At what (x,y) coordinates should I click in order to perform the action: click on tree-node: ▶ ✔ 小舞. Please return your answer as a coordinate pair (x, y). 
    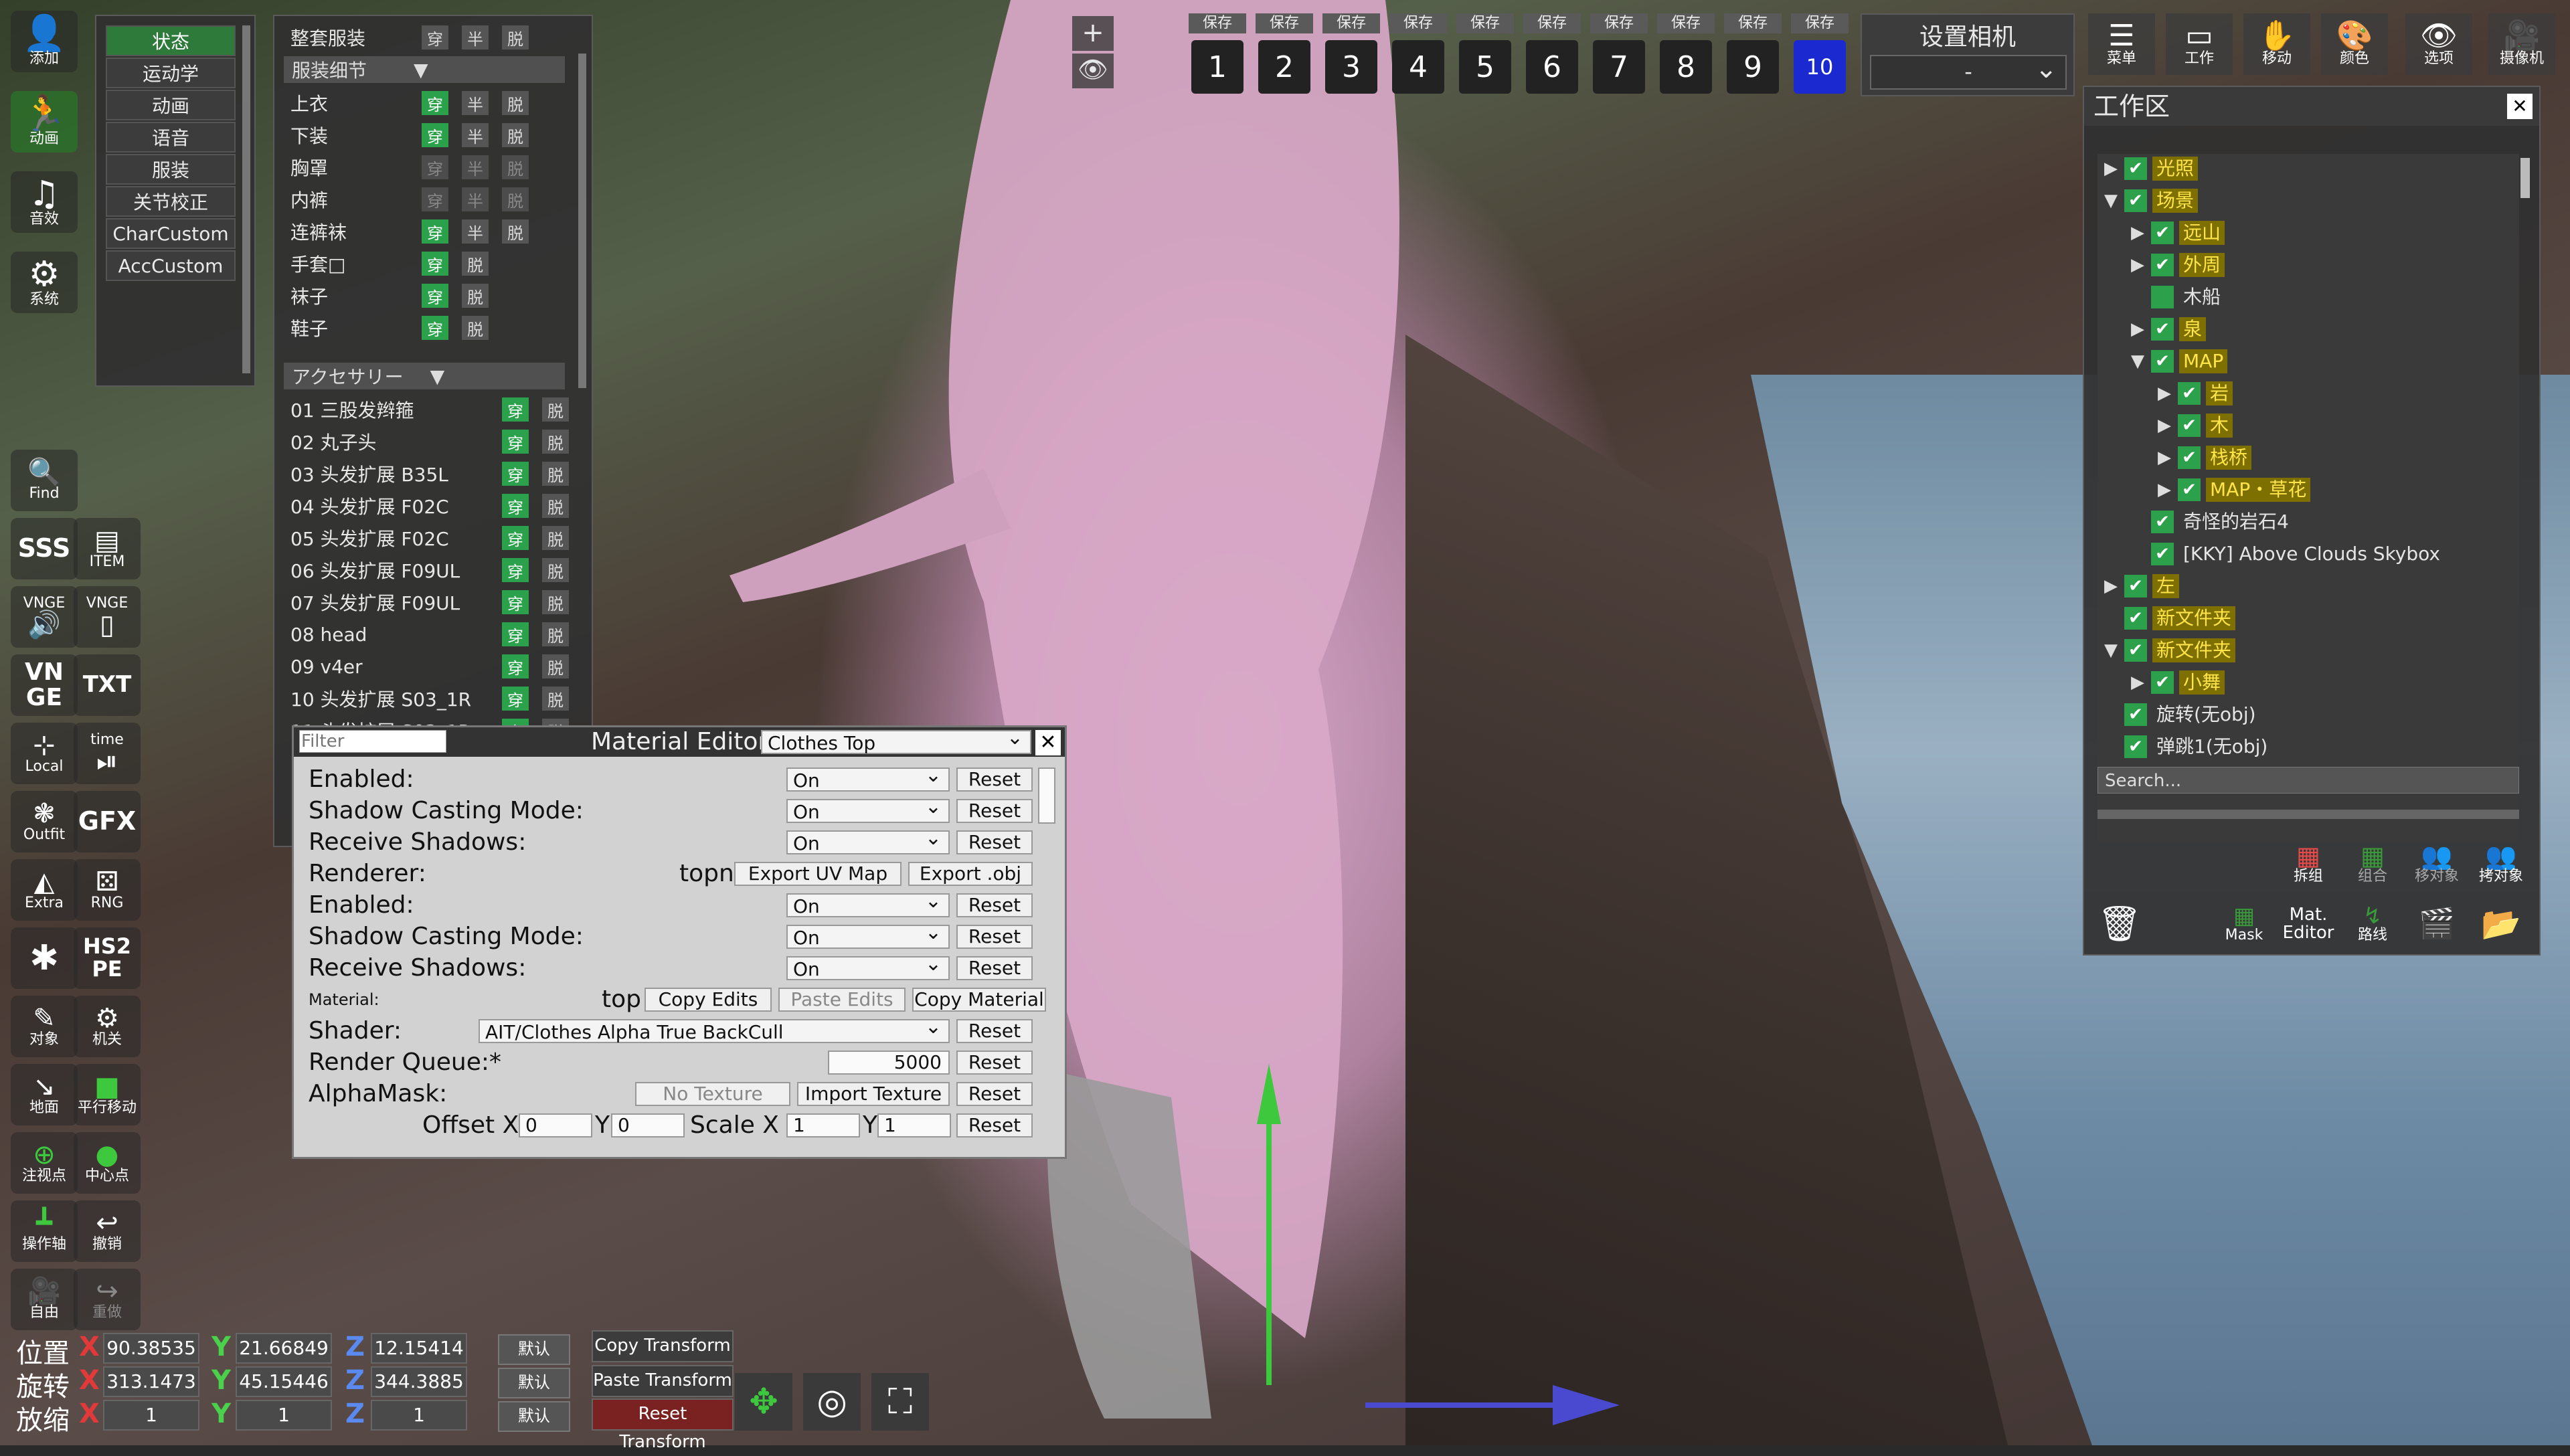
    Looking at the image, I should click on (2178, 682).